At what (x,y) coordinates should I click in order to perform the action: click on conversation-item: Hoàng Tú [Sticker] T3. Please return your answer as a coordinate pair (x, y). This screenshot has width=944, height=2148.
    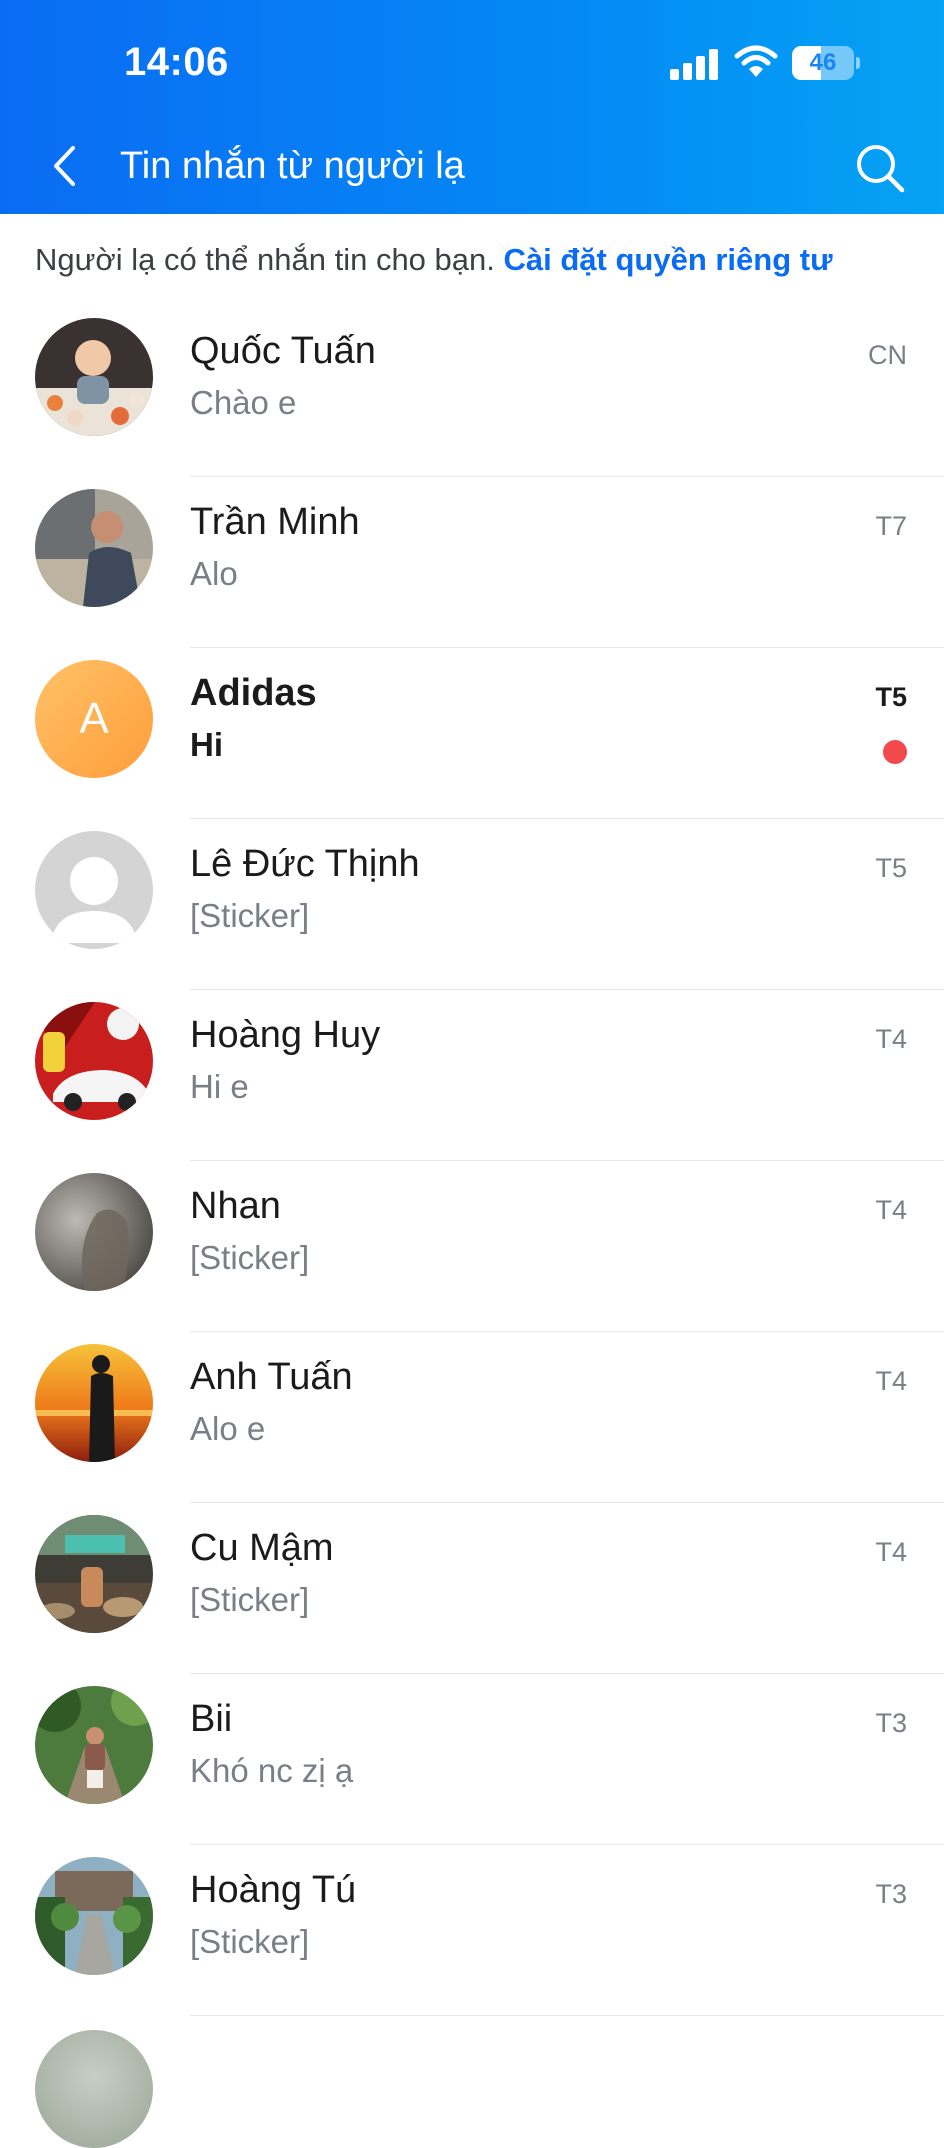
    Looking at the image, I should click on (472, 1930).